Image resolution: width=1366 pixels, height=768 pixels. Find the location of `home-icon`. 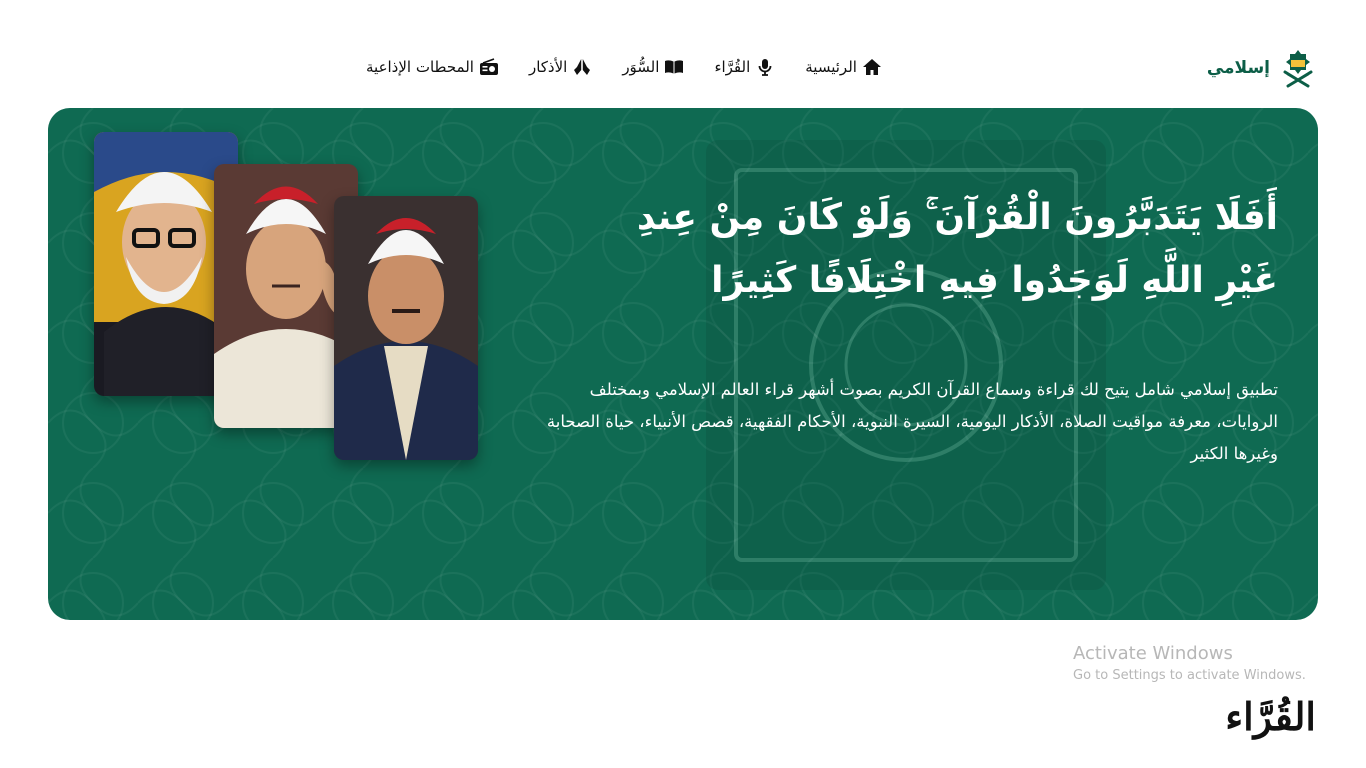

home-icon is located at coordinates (871, 67).